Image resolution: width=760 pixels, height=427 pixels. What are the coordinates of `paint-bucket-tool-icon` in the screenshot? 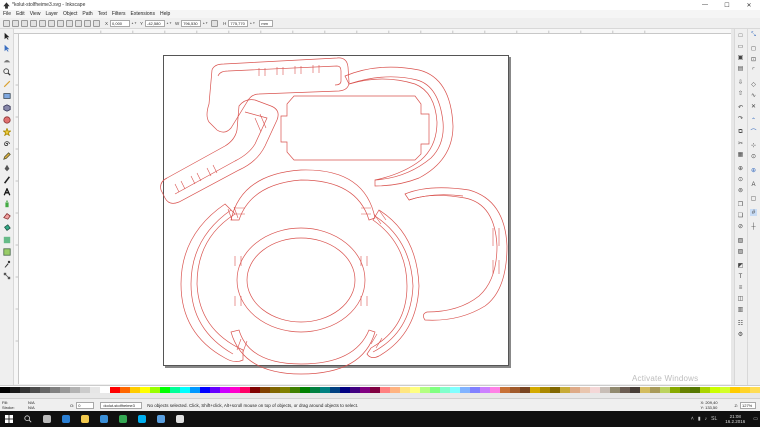 It's located at (7, 228).